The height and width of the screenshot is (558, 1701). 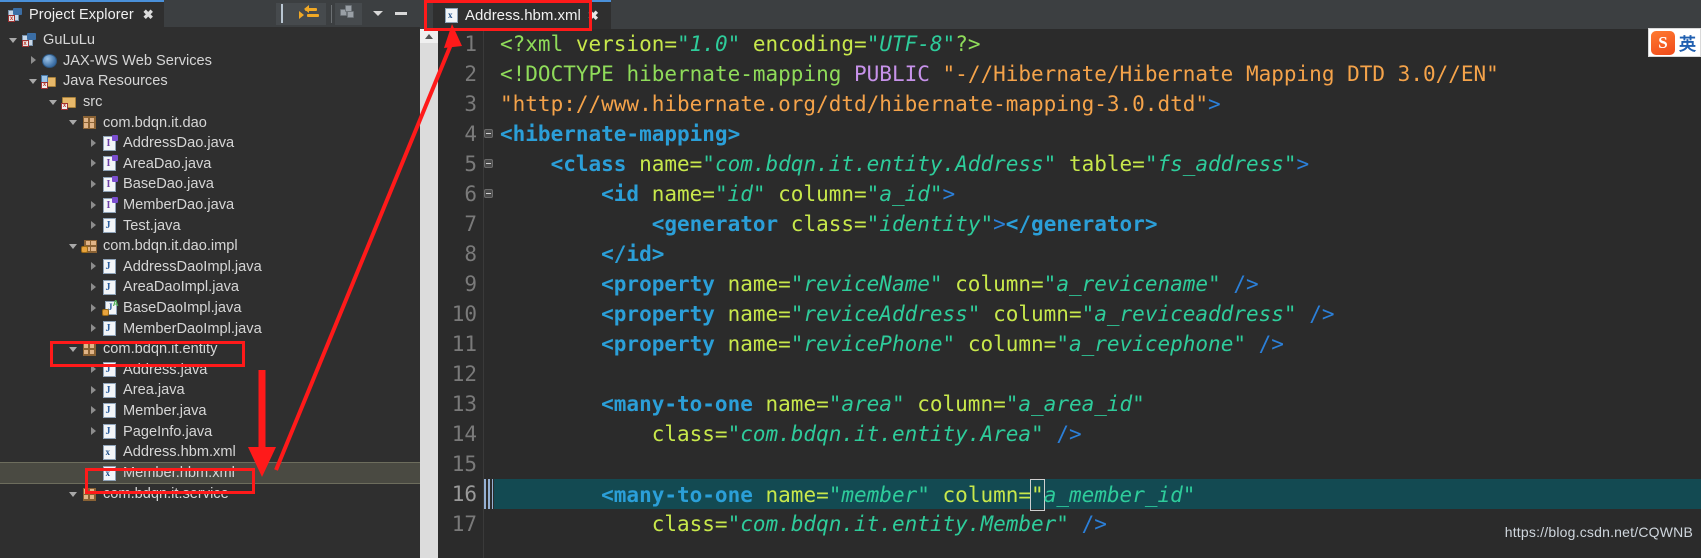 I want to click on tree-item-areadao-java: AreaDao.java, so click(x=210, y=164).